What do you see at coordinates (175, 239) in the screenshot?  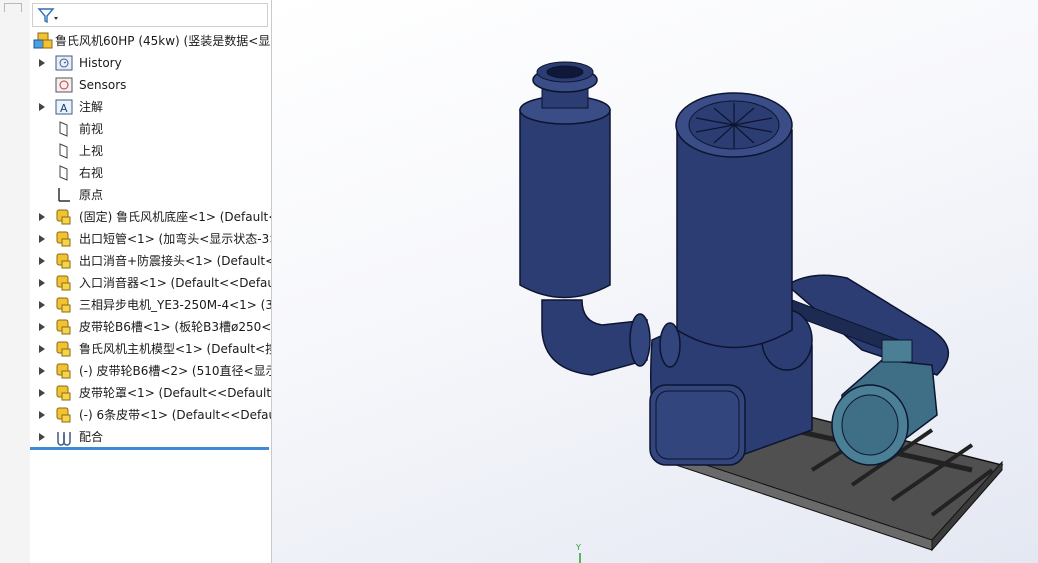 I see `tree-item-label: 出口短管<1> (加弯头<显示状态-3>` at bounding box center [175, 239].